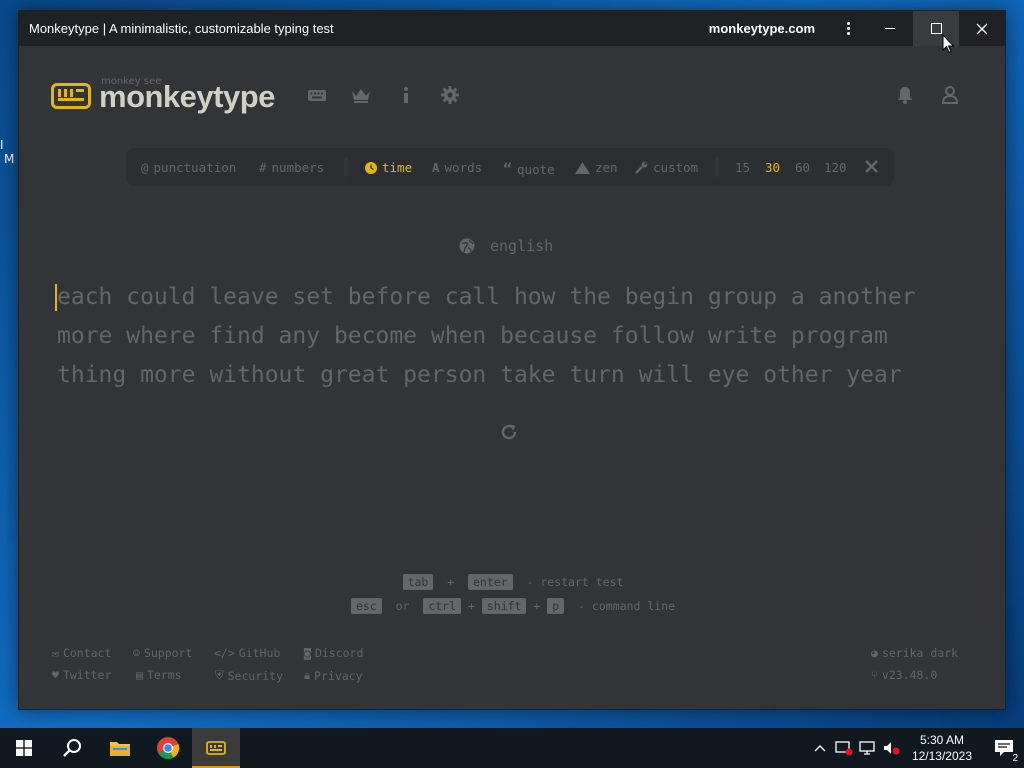 The image size is (1024, 768). Describe the element at coordinates (259, 653) in the screenshot. I see `github-label: GitHub` at that location.